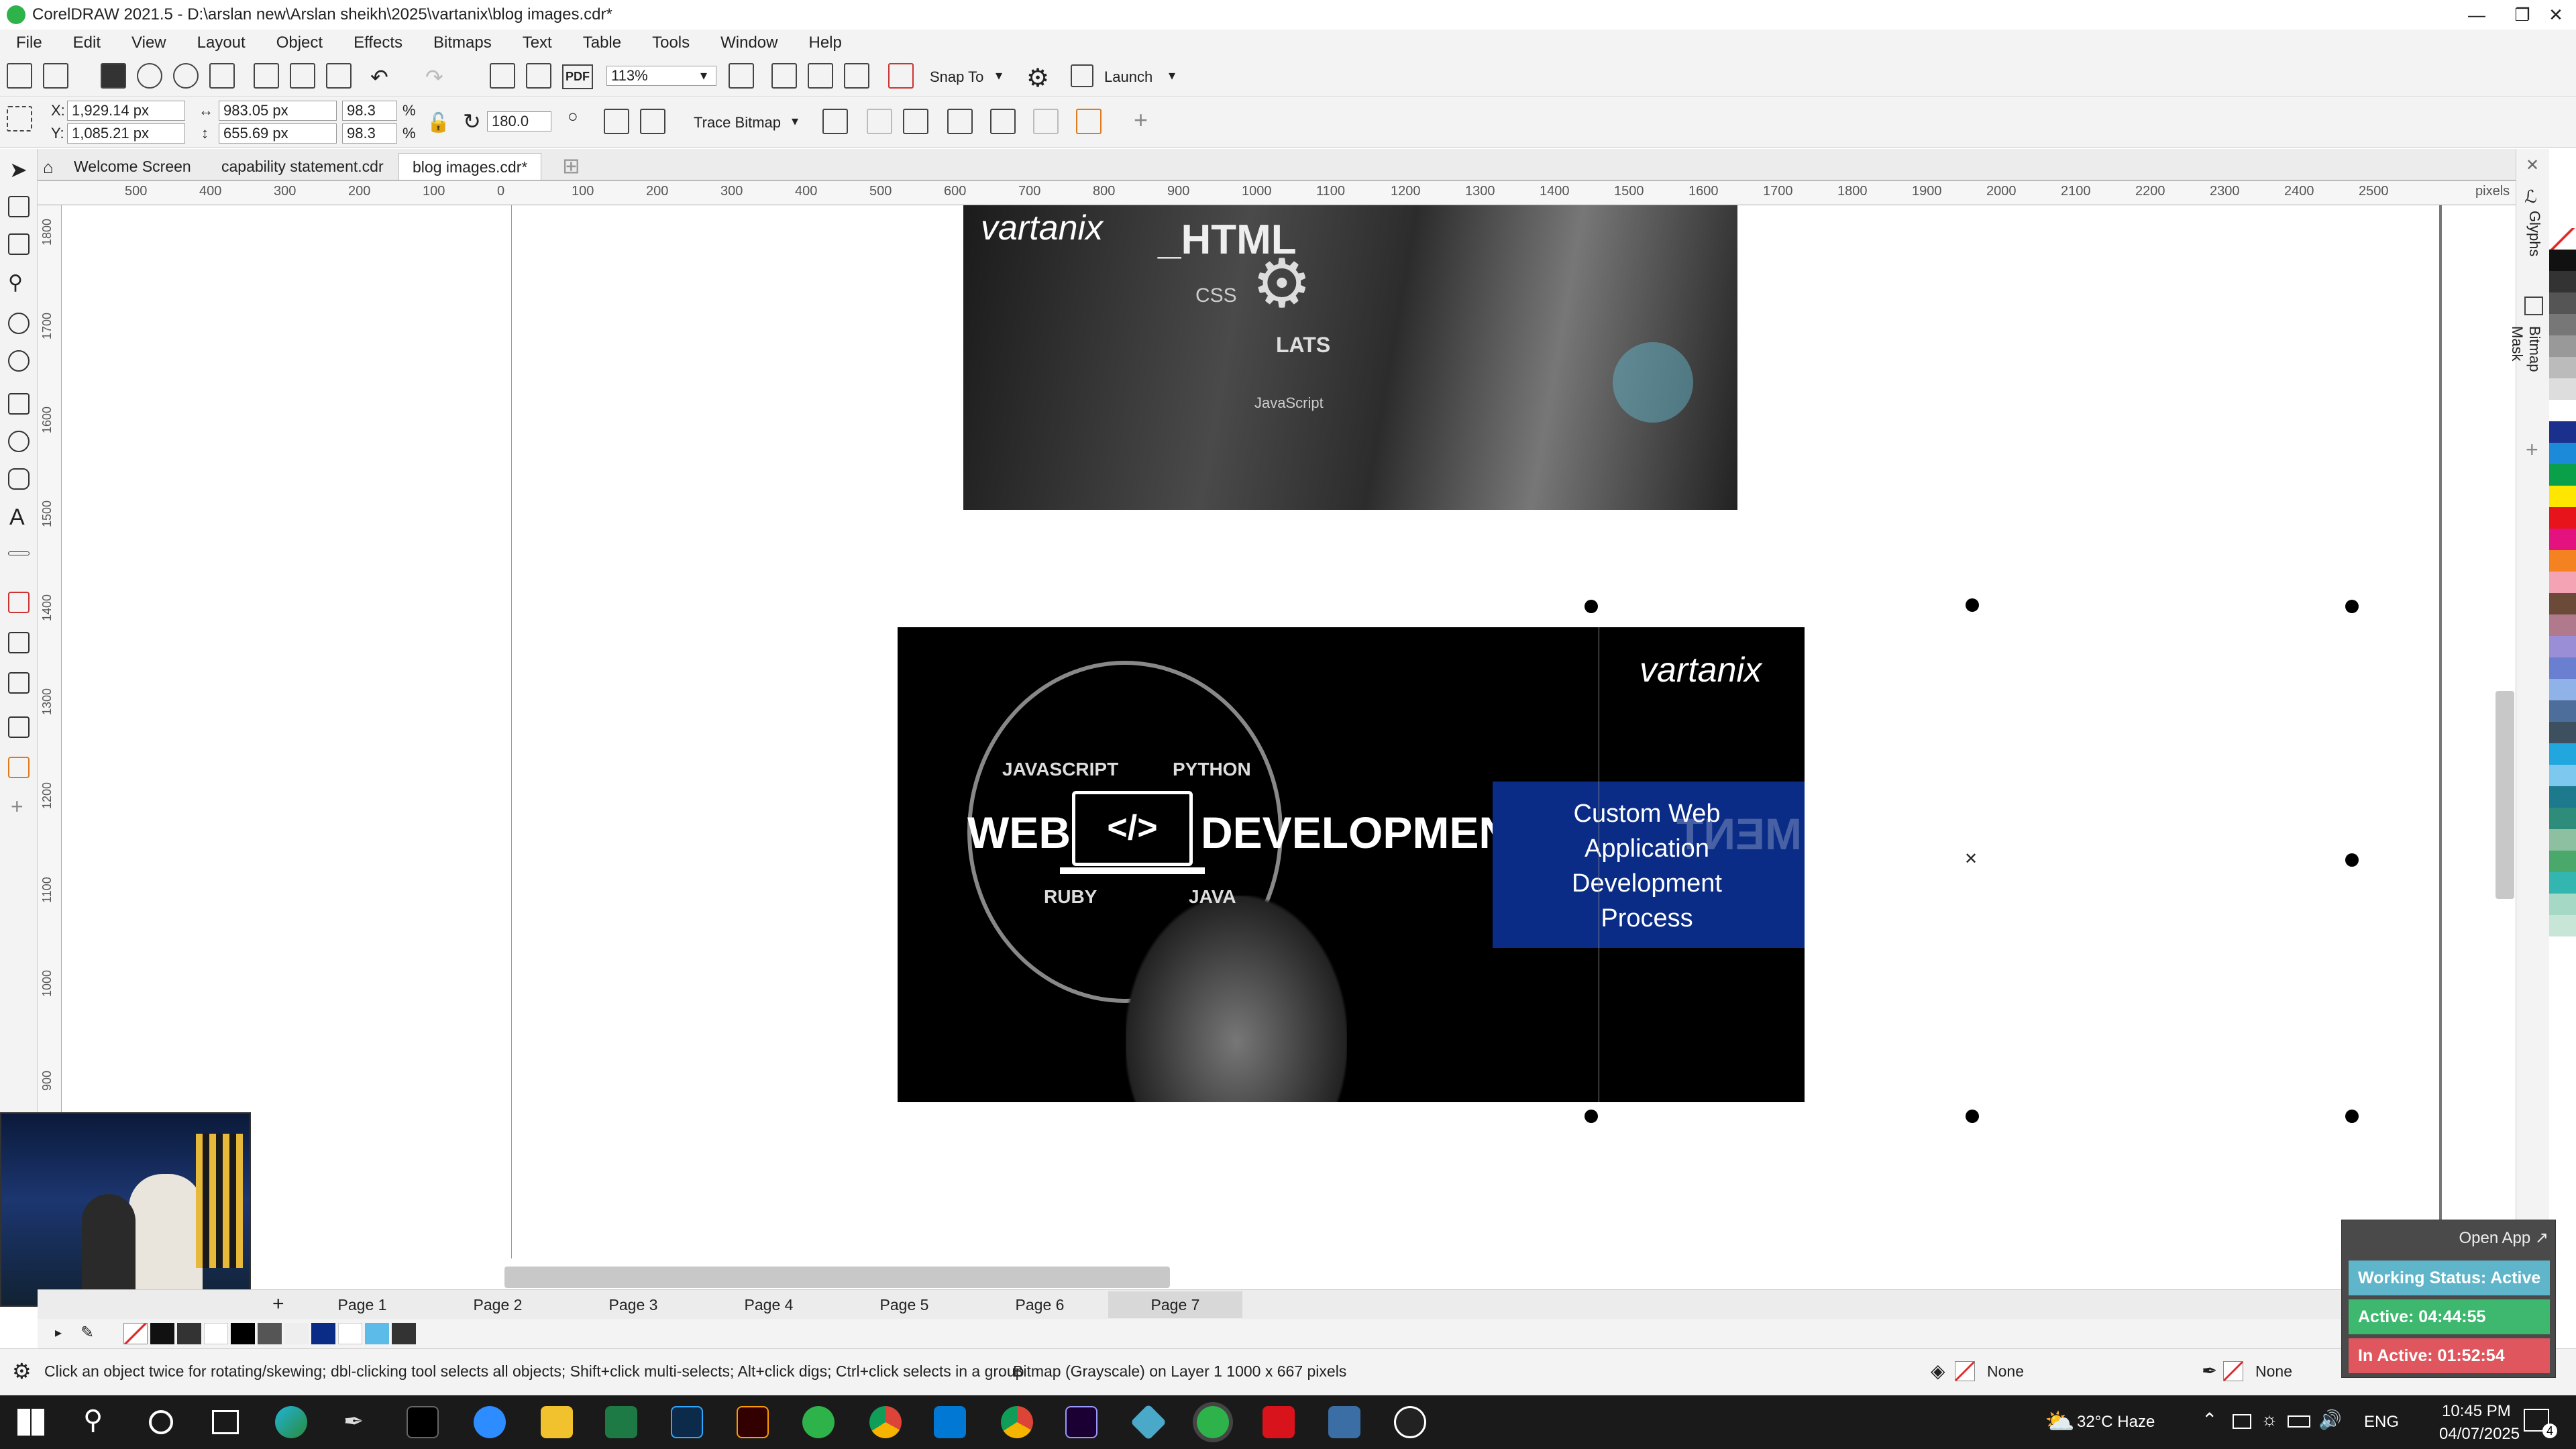  What do you see at coordinates (1279, 1422) in the screenshot?
I see `acrobat-icon` at bounding box center [1279, 1422].